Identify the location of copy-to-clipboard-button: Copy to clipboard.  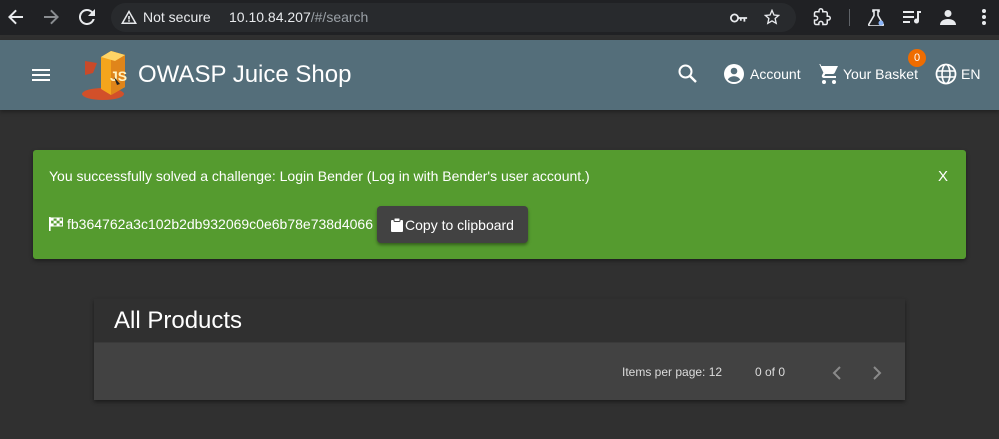
(452, 224).